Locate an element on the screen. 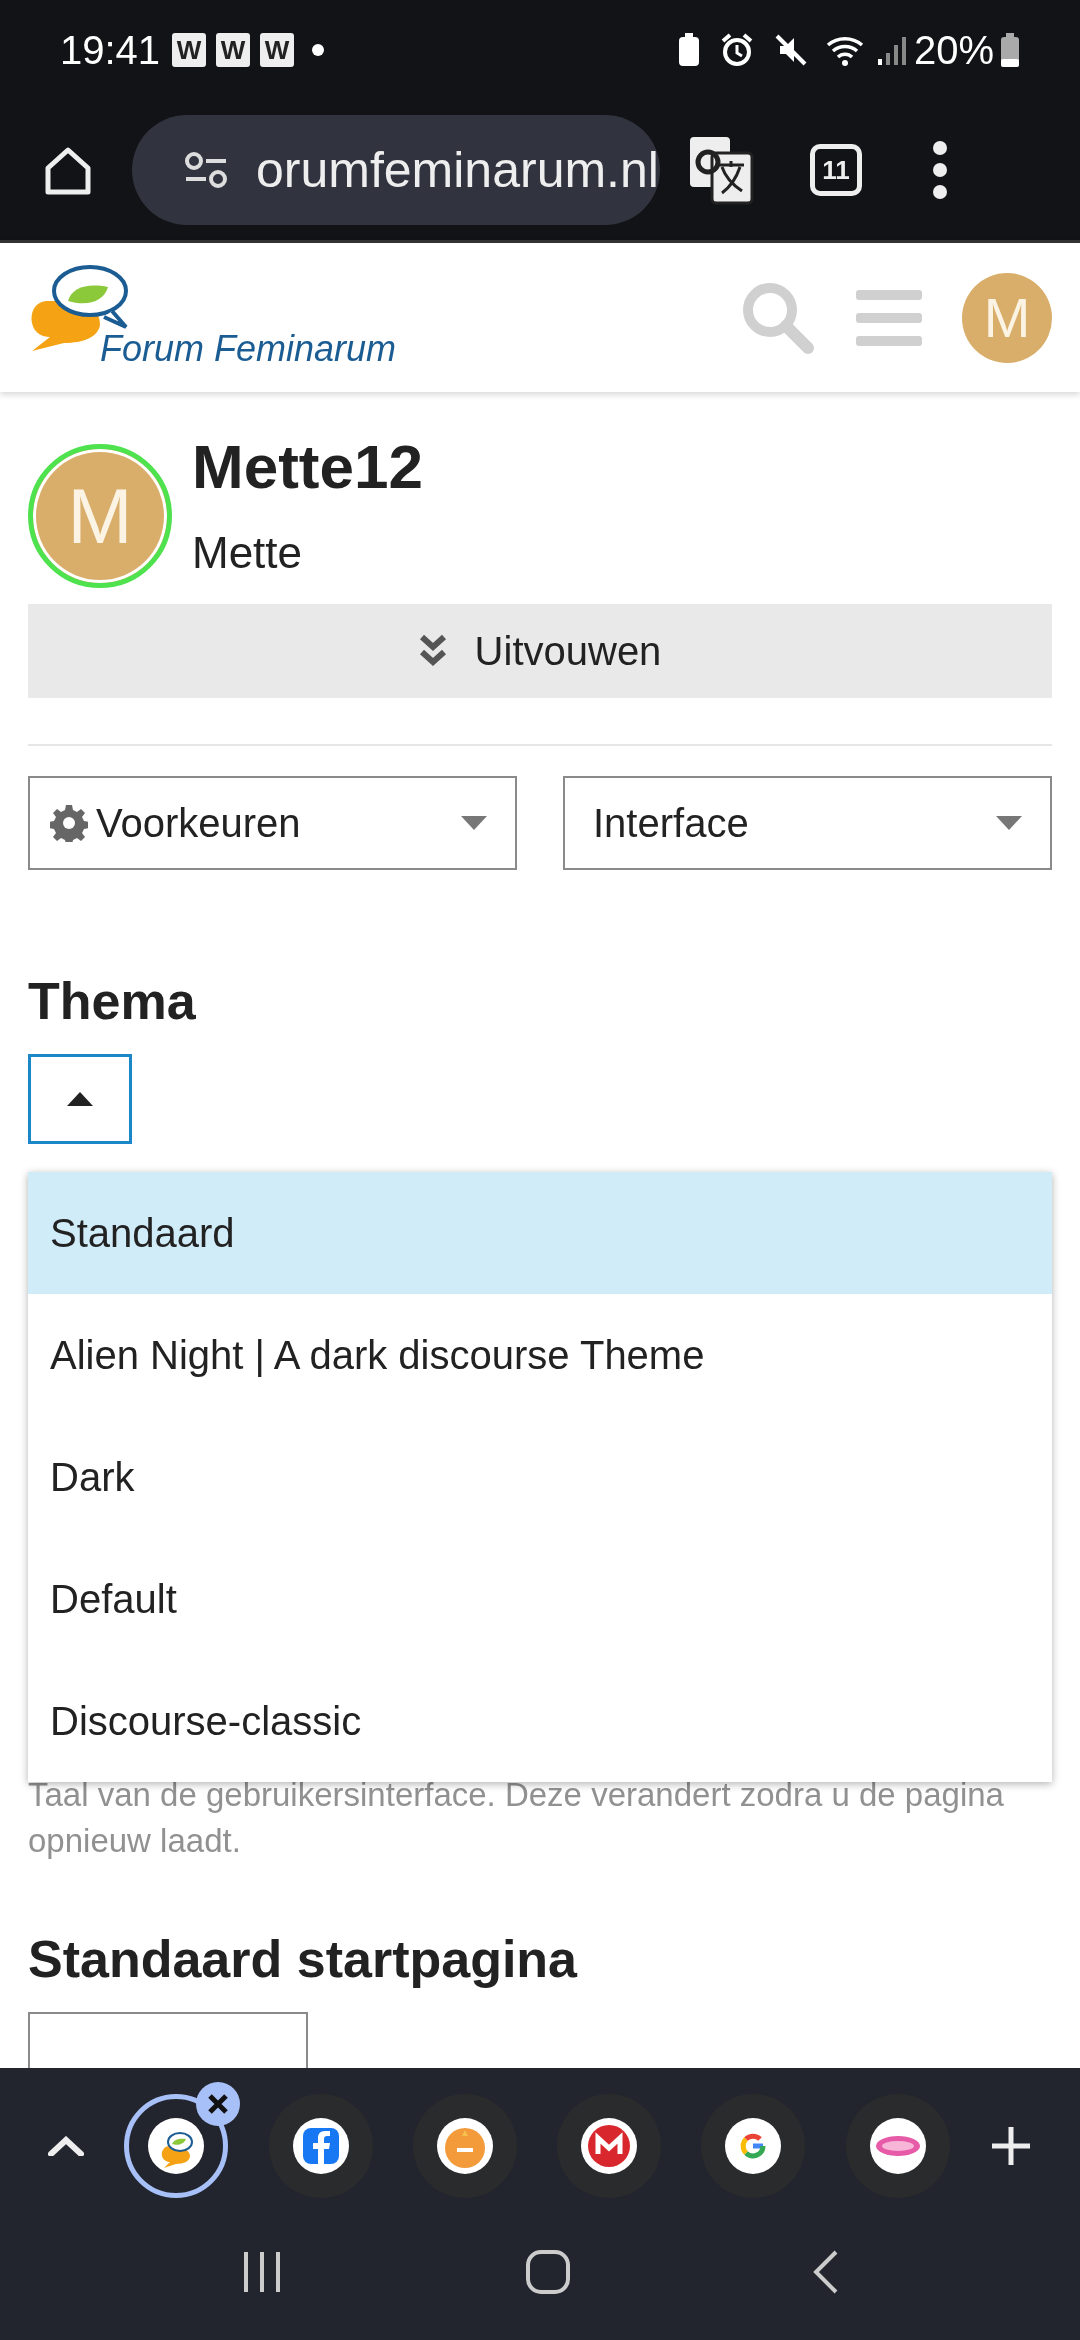  profile-avatar: M is located at coordinates (100, 516).